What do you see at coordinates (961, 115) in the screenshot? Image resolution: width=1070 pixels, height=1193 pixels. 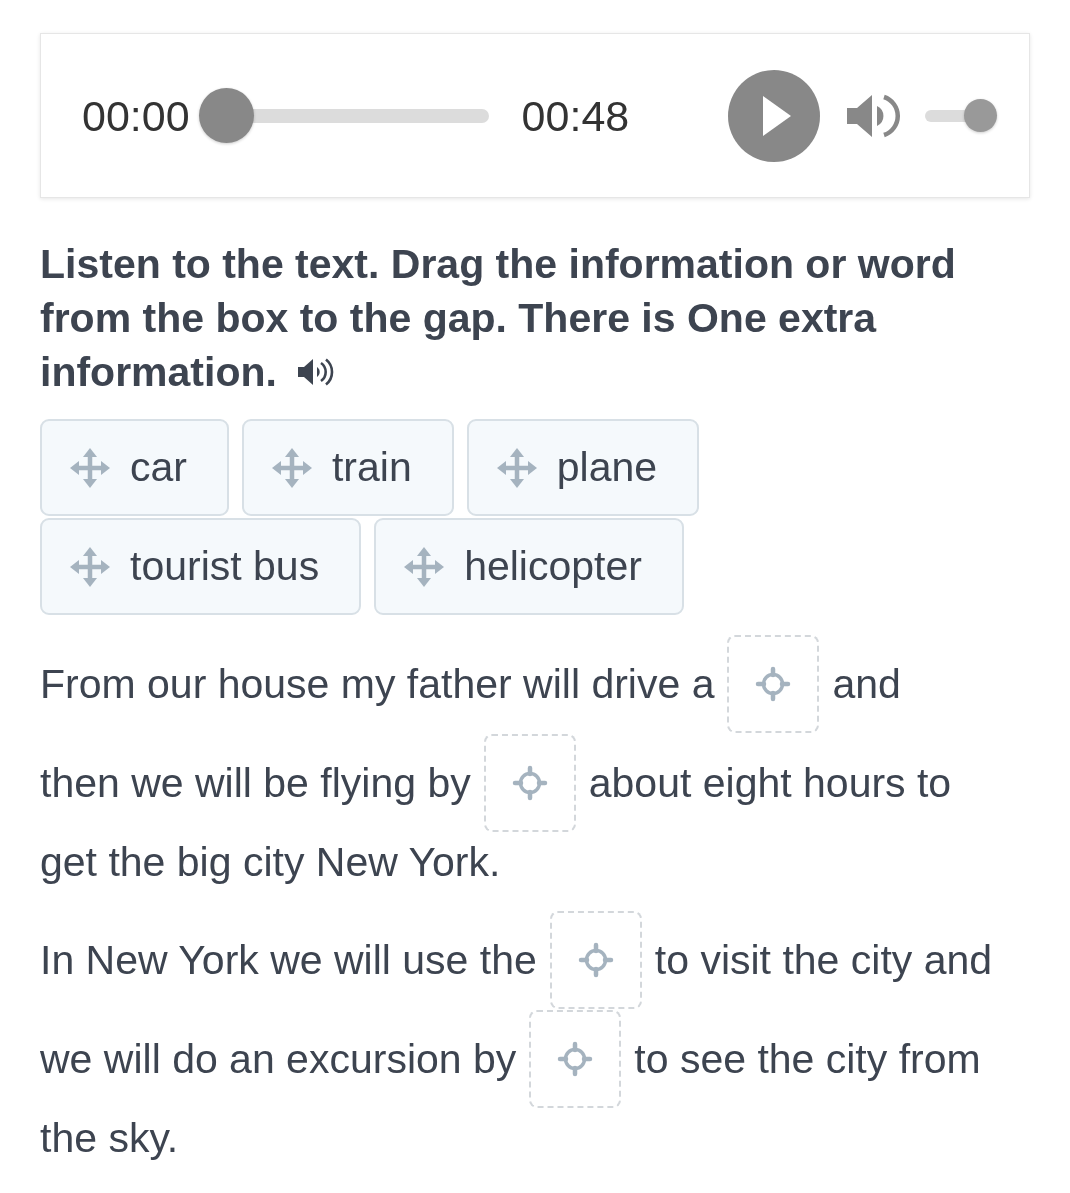 I see `volume-slider` at bounding box center [961, 115].